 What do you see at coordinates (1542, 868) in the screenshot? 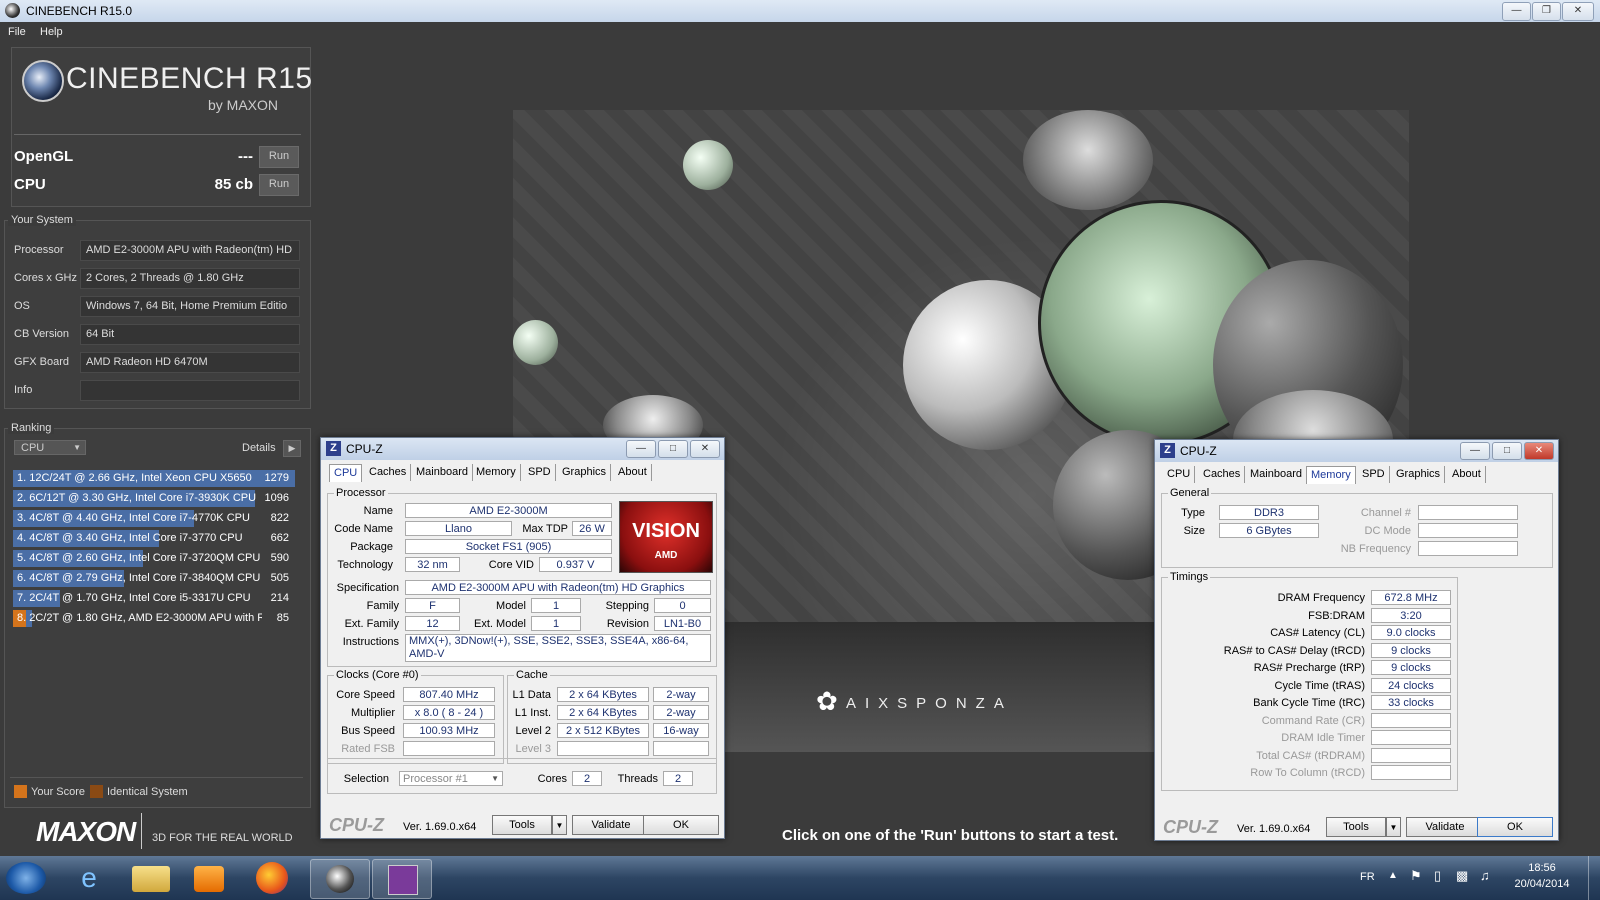
I see `clock-time: 18:56` at bounding box center [1542, 868].